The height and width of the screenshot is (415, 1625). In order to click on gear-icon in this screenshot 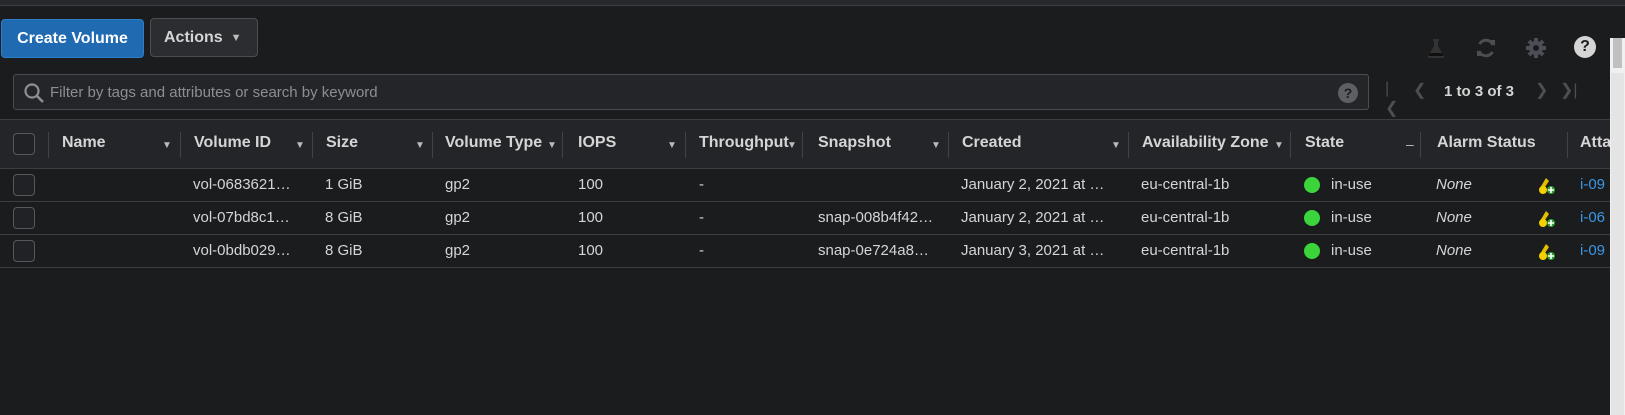, I will do `click(1536, 48)`.